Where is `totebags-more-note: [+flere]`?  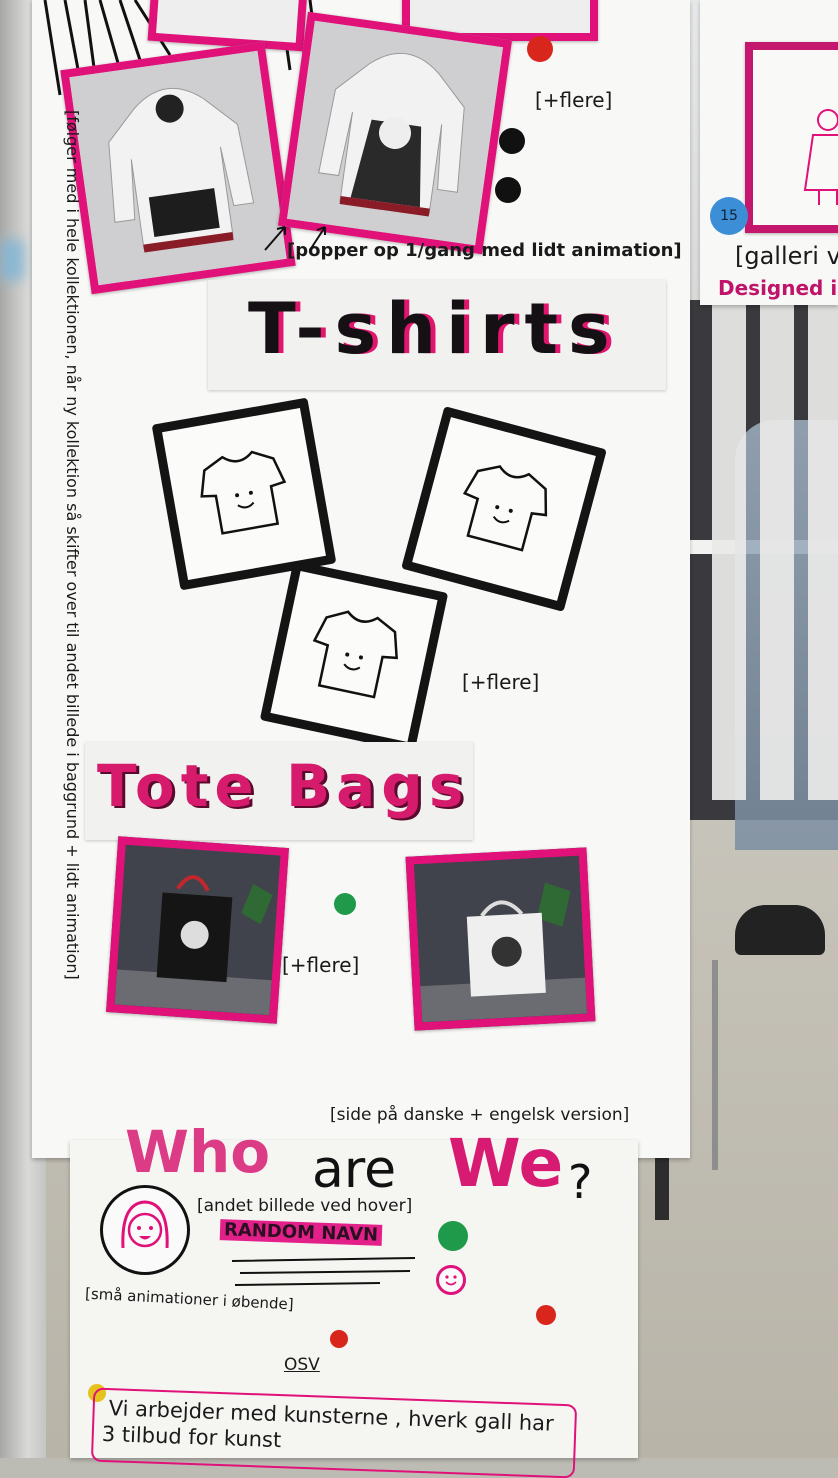 totebags-more-note: [+flere] is located at coordinates (321, 965).